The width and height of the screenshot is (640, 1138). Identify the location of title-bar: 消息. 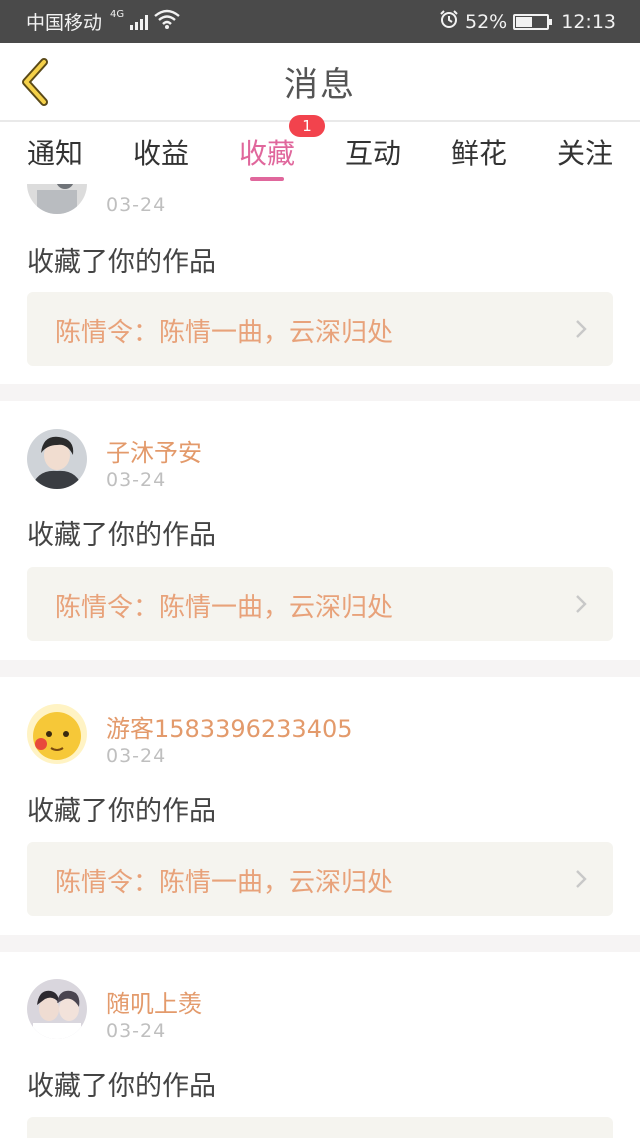
(320, 81).